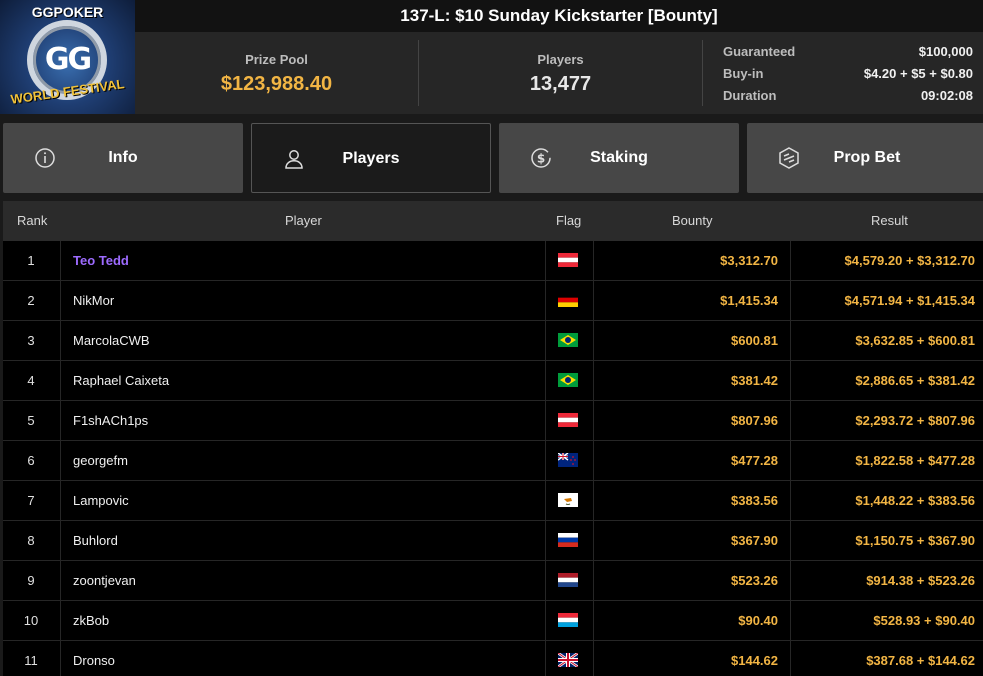 The width and height of the screenshot is (983, 676). What do you see at coordinates (493, 221) in the screenshot?
I see `table-header: Rank Player Flag Bounty Result` at bounding box center [493, 221].